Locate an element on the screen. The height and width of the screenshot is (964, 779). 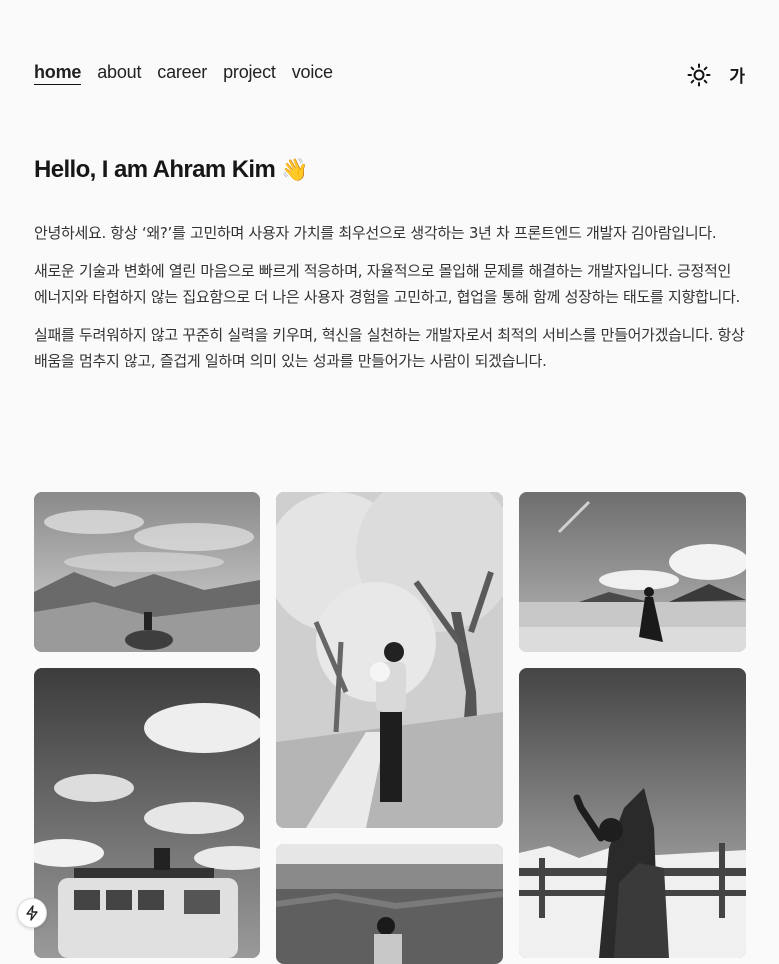
theme-toggle-button is located at coordinates (699, 75).